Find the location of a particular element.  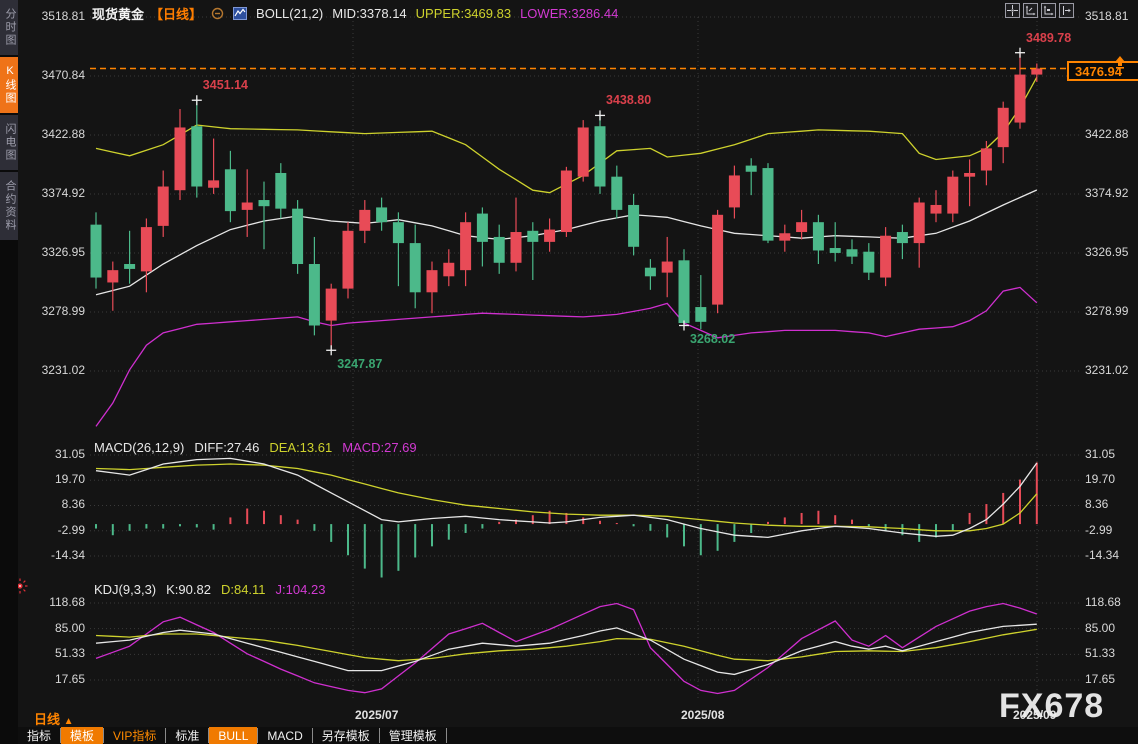

axis-label-right: 19.70 is located at coordinates (1100, 479).